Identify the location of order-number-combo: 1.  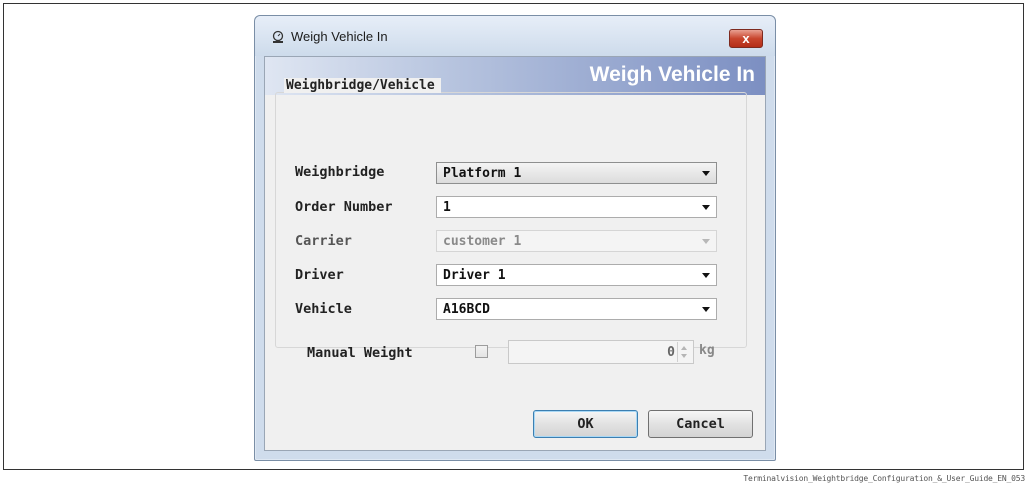
(576, 207).